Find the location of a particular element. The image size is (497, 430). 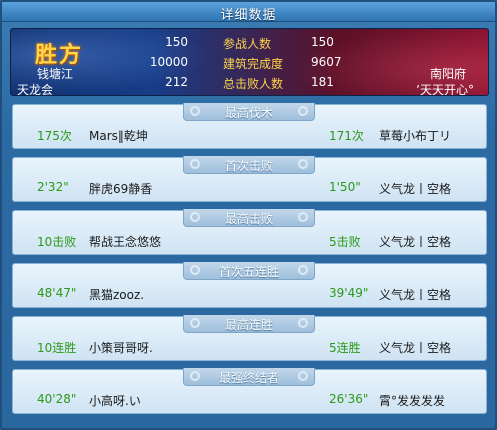

right-value: 26'36" is located at coordinates (349, 399).